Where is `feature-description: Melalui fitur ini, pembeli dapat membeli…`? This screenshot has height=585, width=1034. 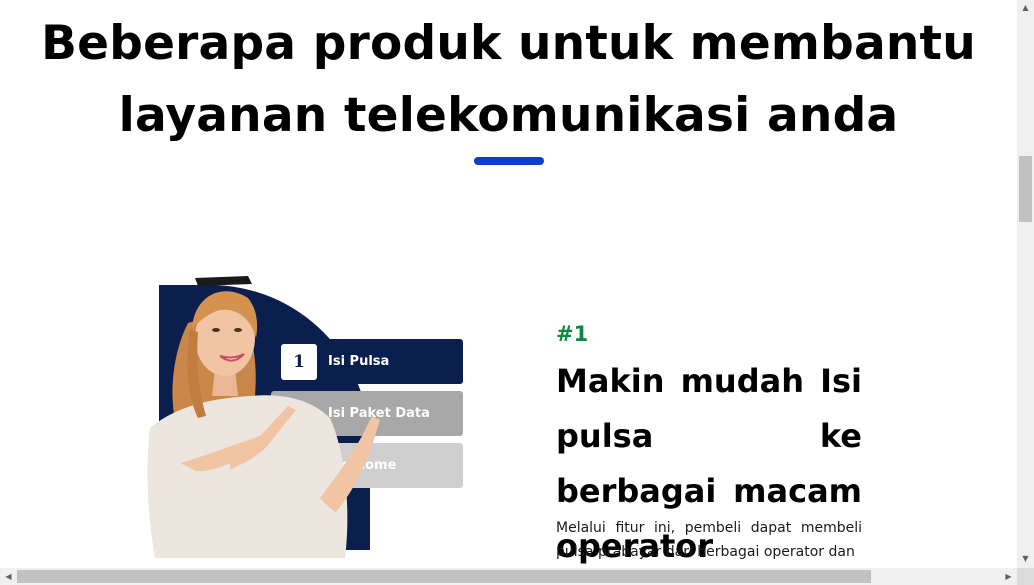
feature-description: Melalui fitur ini, pembeli dapat membeli… is located at coordinates (709, 540).